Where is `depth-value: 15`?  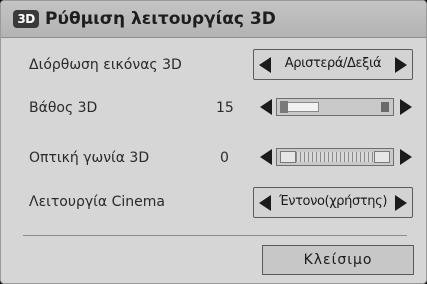
depth-value: 15 is located at coordinates (225, 108).